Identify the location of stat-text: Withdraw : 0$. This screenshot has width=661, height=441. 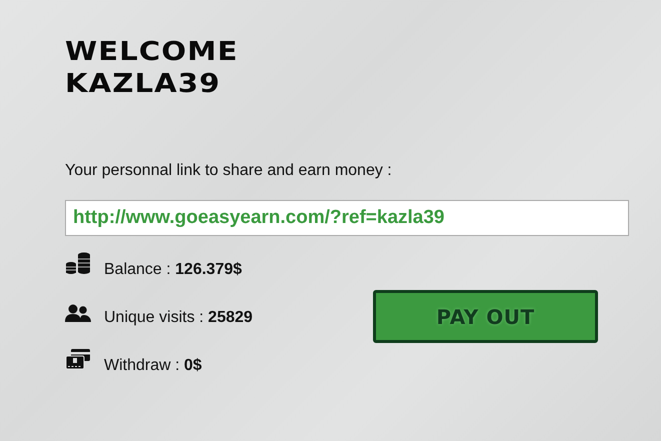
(153, 366).